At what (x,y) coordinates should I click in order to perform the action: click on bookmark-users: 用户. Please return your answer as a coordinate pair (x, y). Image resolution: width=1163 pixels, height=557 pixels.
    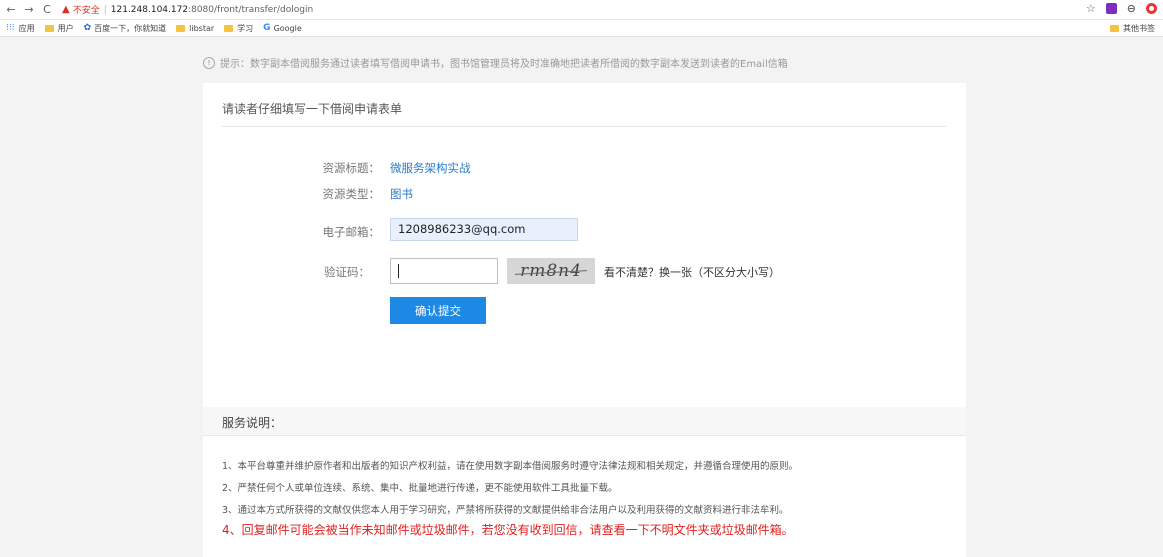
    Looking at the image, I should click on (59, 28).